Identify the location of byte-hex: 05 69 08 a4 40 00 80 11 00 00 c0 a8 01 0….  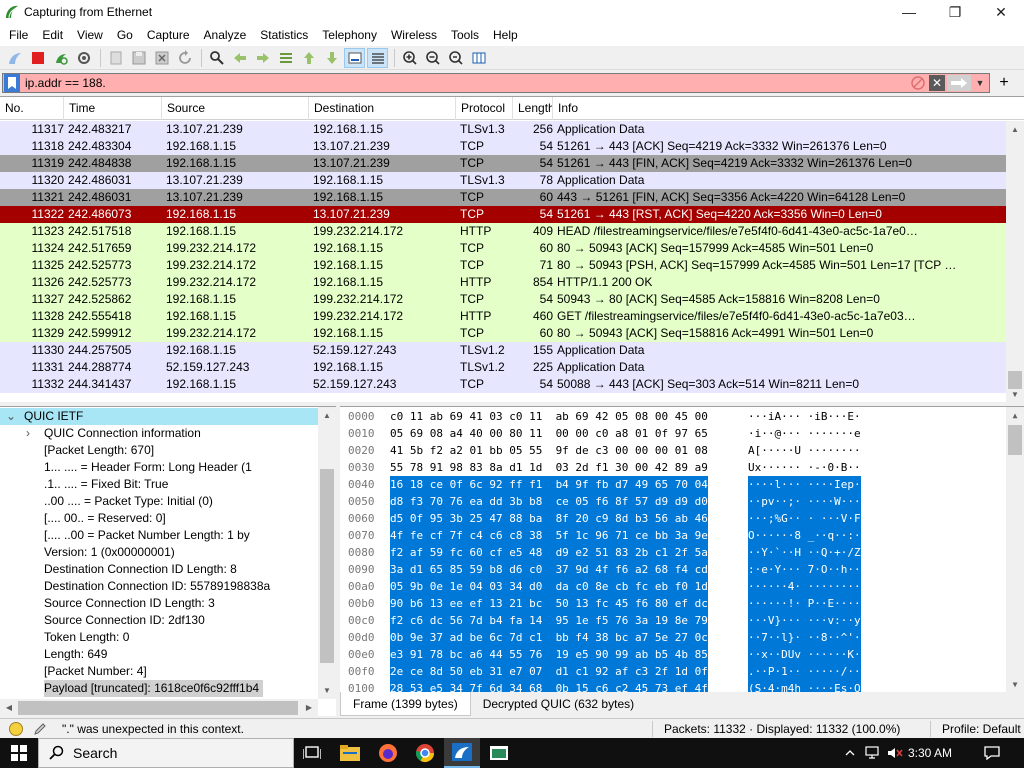
(549, 433).